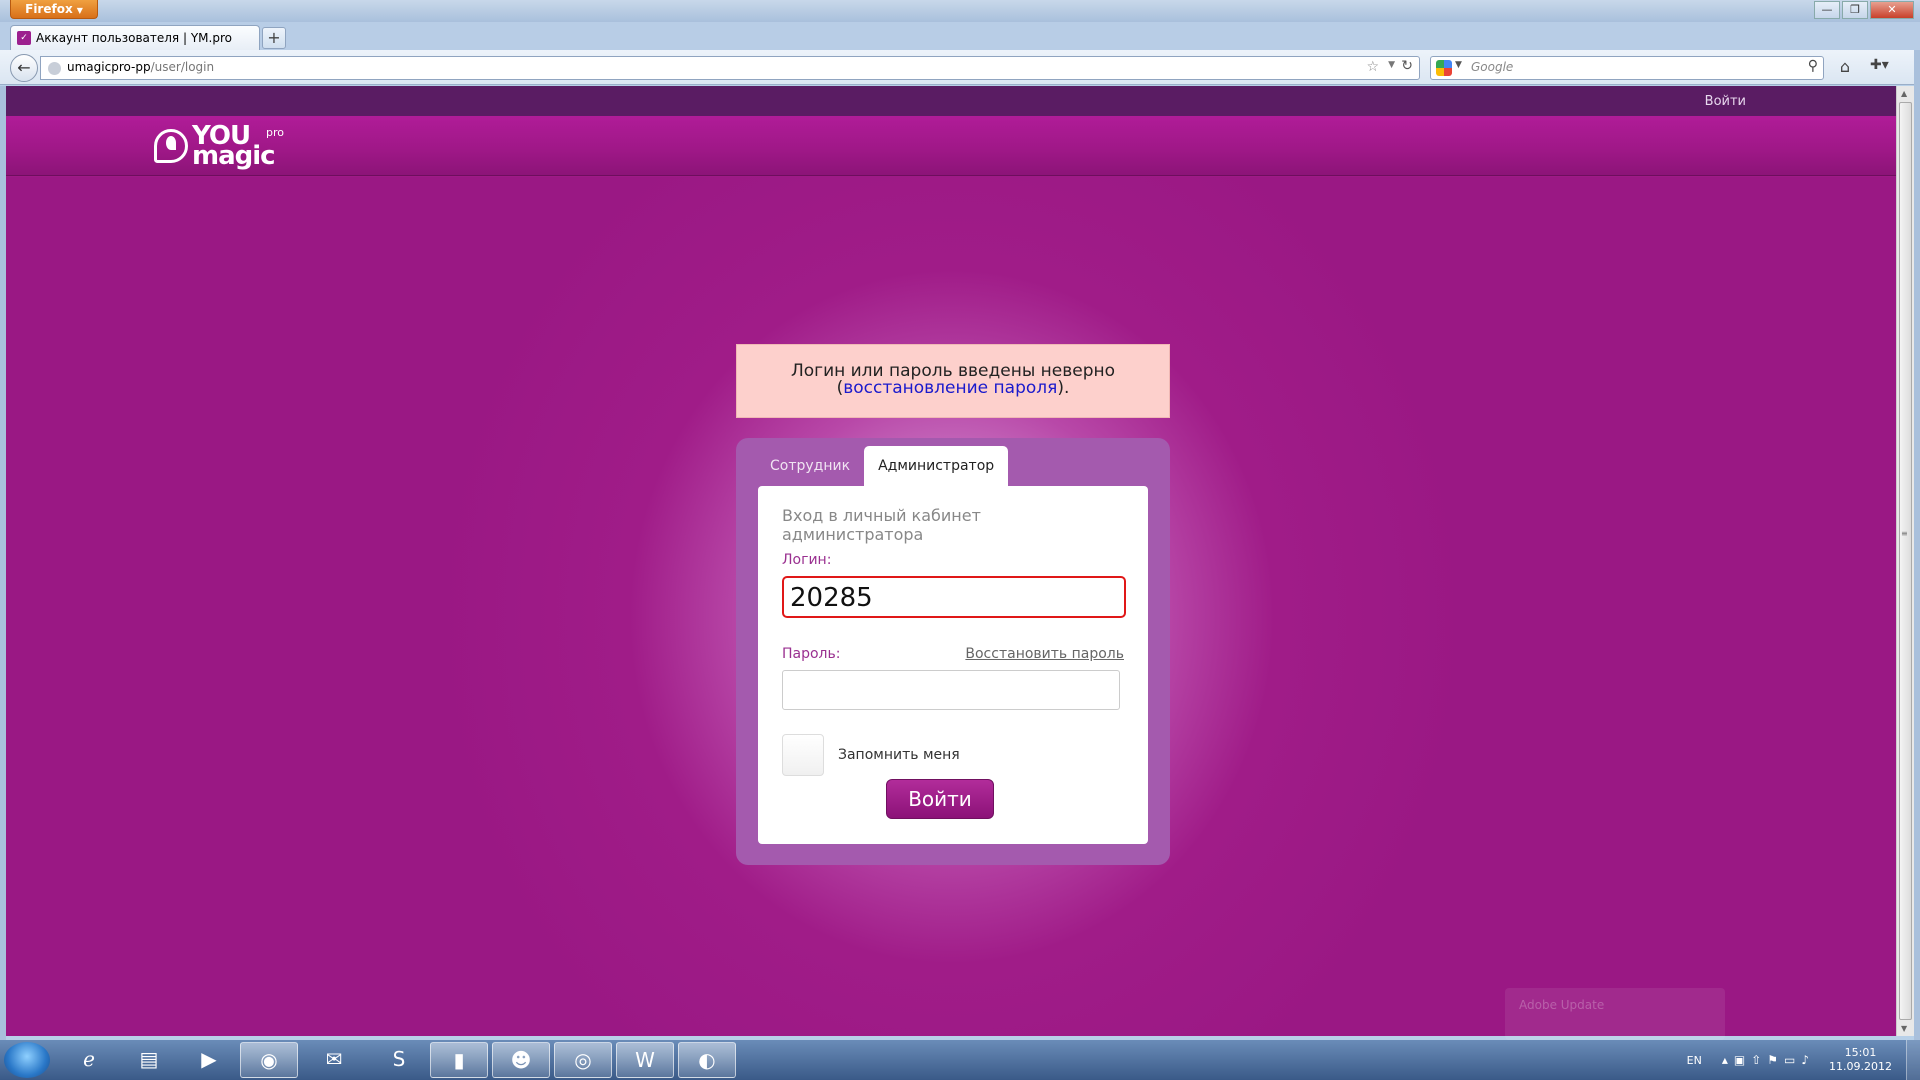 Image resolution: width=1920 pixels, height=1080 pixels. I want to click on bookmark-star-icon: ☆, so click(1372, 67).